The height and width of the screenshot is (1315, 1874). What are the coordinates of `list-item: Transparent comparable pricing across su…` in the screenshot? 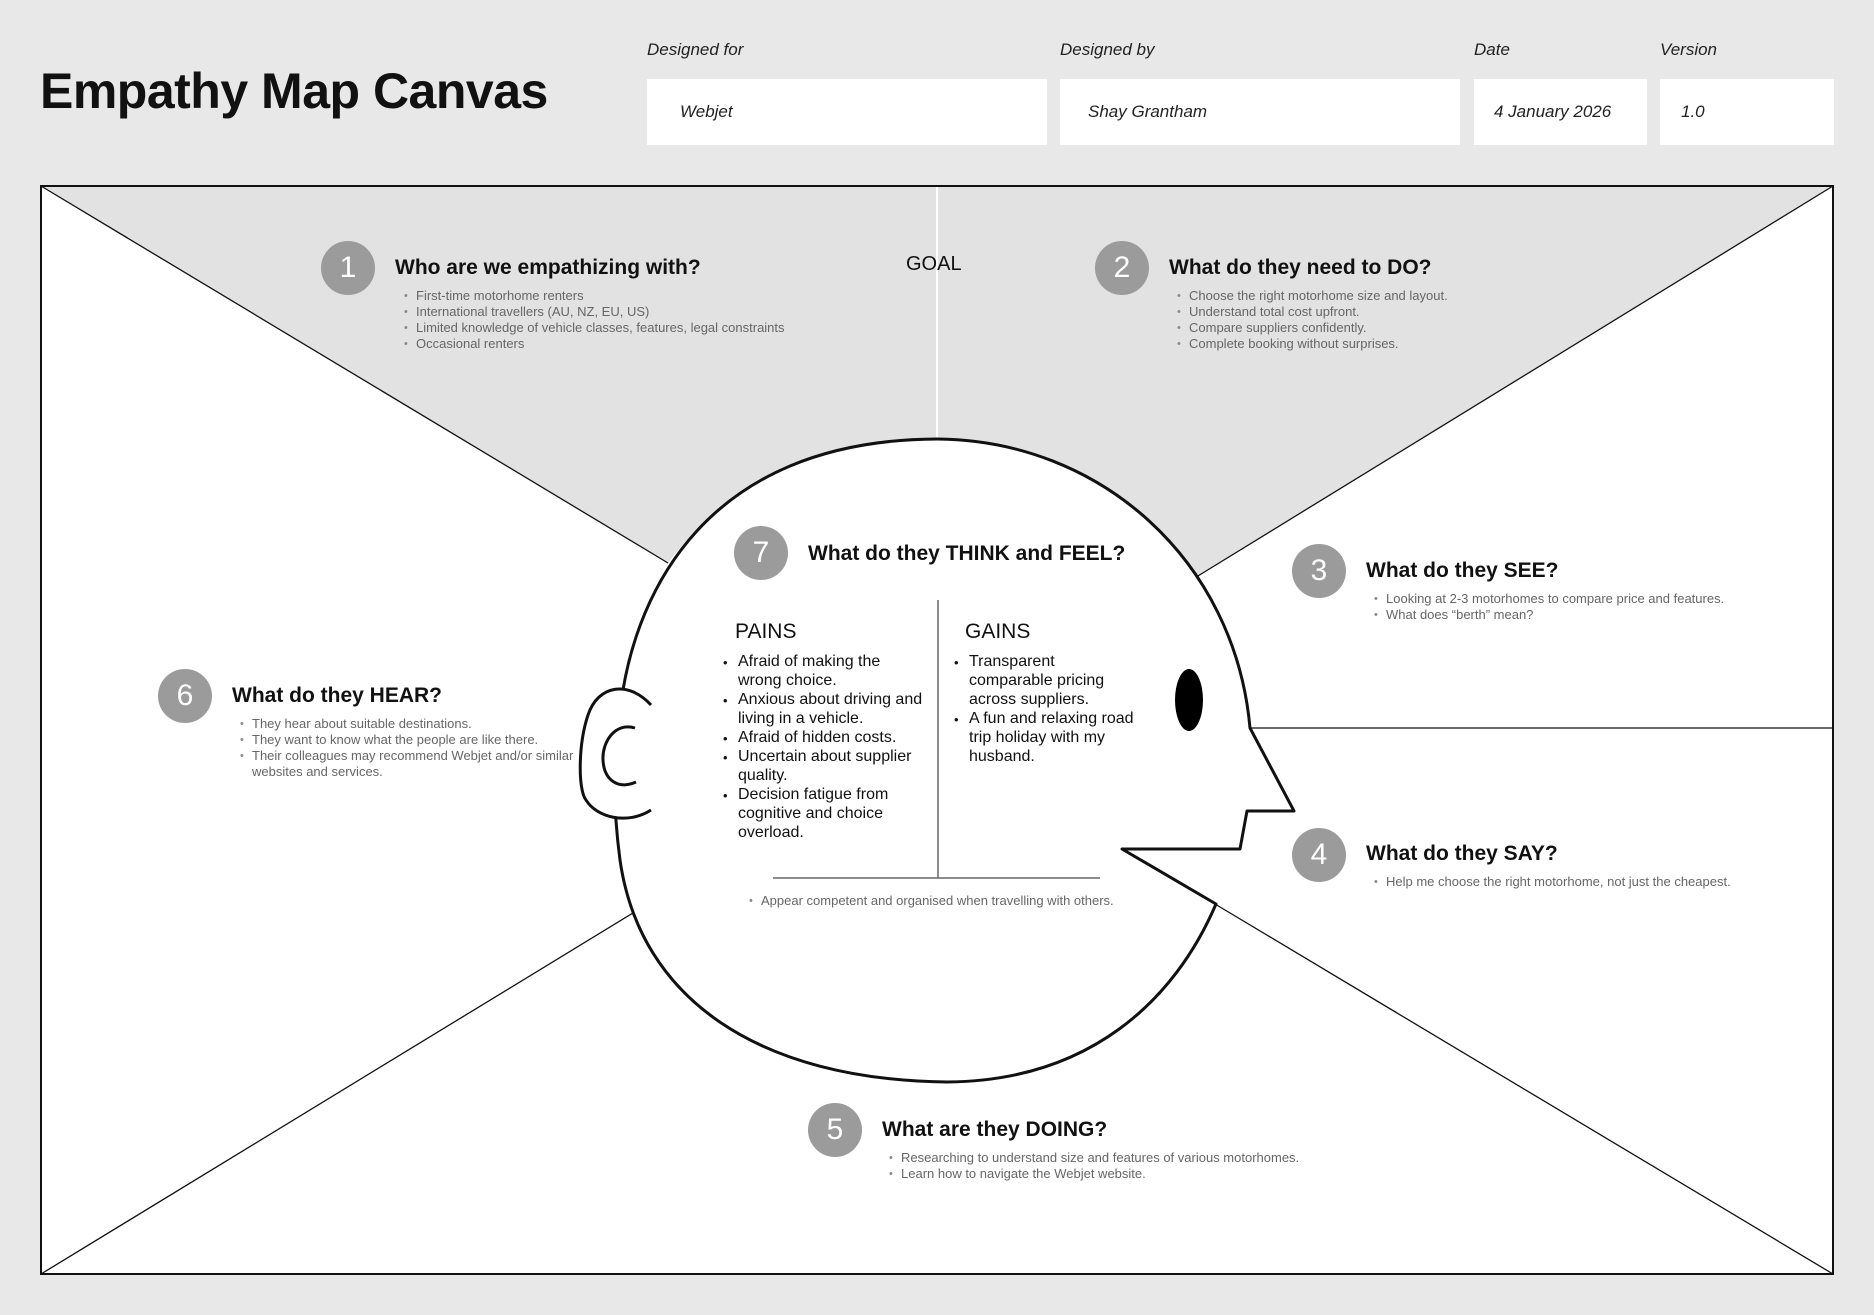 It's located at (1044, 680).